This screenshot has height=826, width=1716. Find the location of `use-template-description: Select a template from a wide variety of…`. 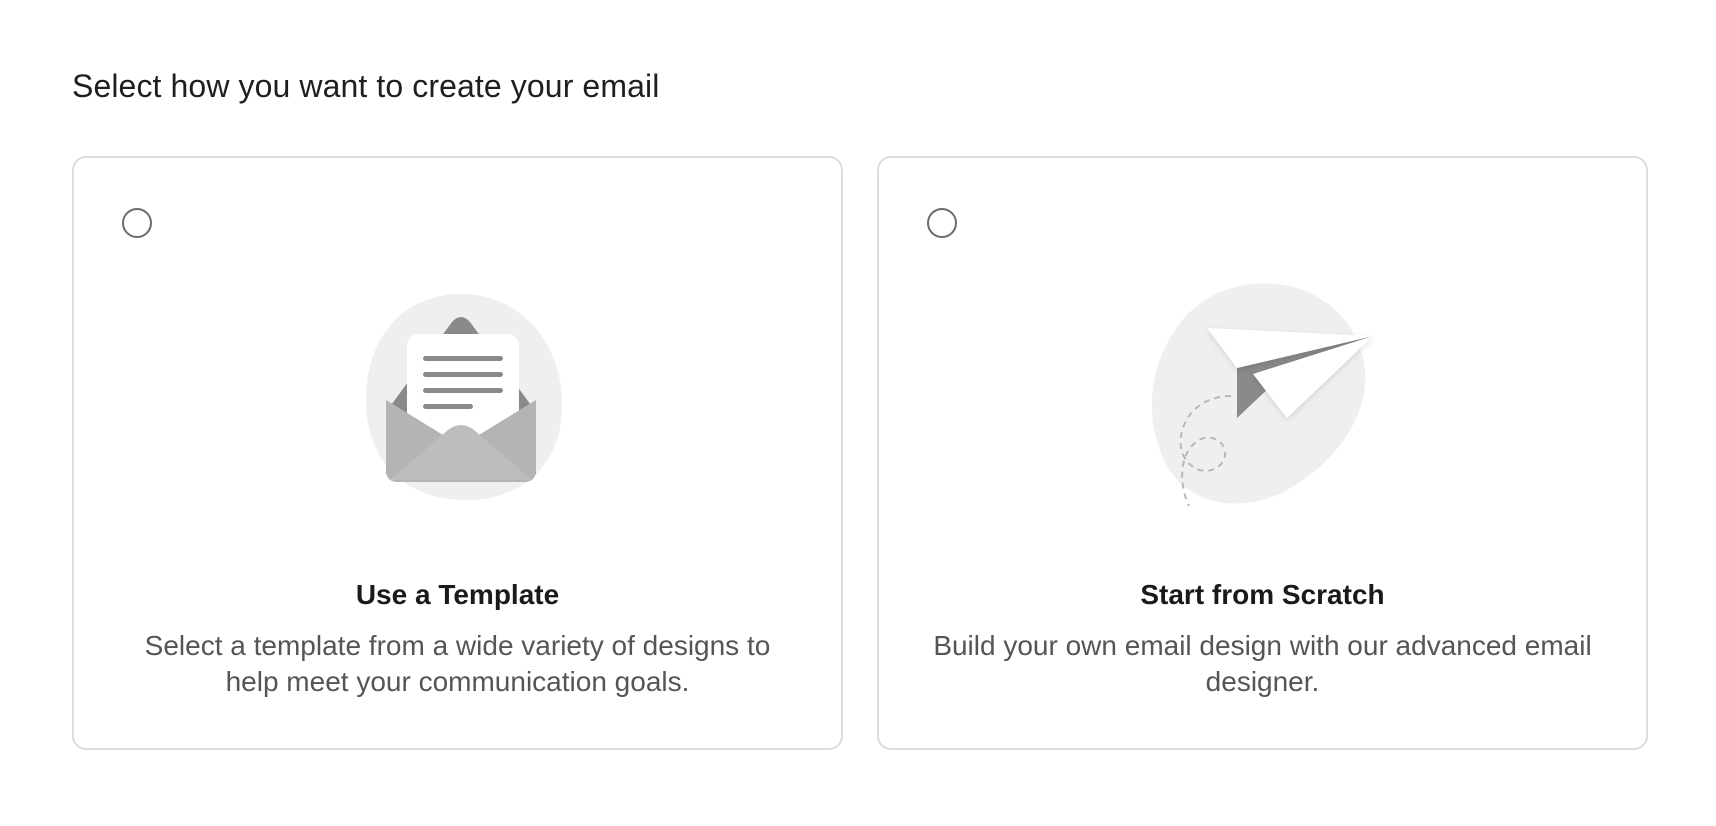

use-template-description: Select a template from a wide variety of… is located at coordinates (457, 663).